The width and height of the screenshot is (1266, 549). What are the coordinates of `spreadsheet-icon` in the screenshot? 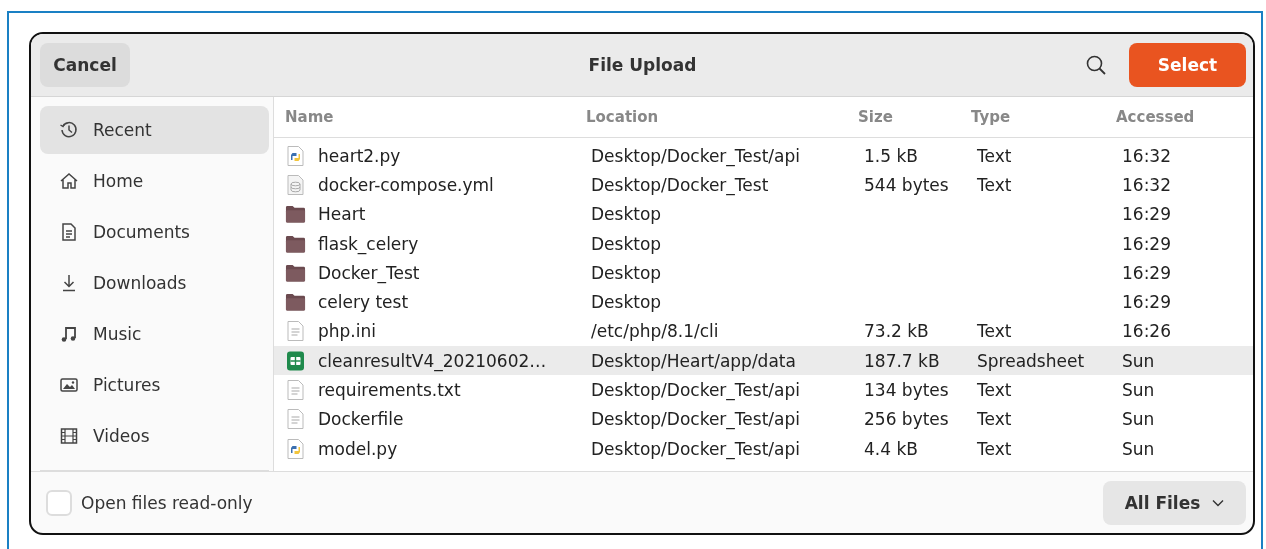 It's located at (295, 360).